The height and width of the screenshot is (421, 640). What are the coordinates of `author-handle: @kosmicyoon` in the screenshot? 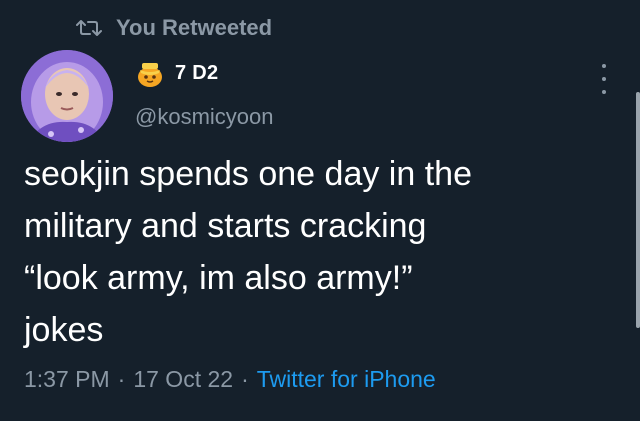 It's located at (204, 117).